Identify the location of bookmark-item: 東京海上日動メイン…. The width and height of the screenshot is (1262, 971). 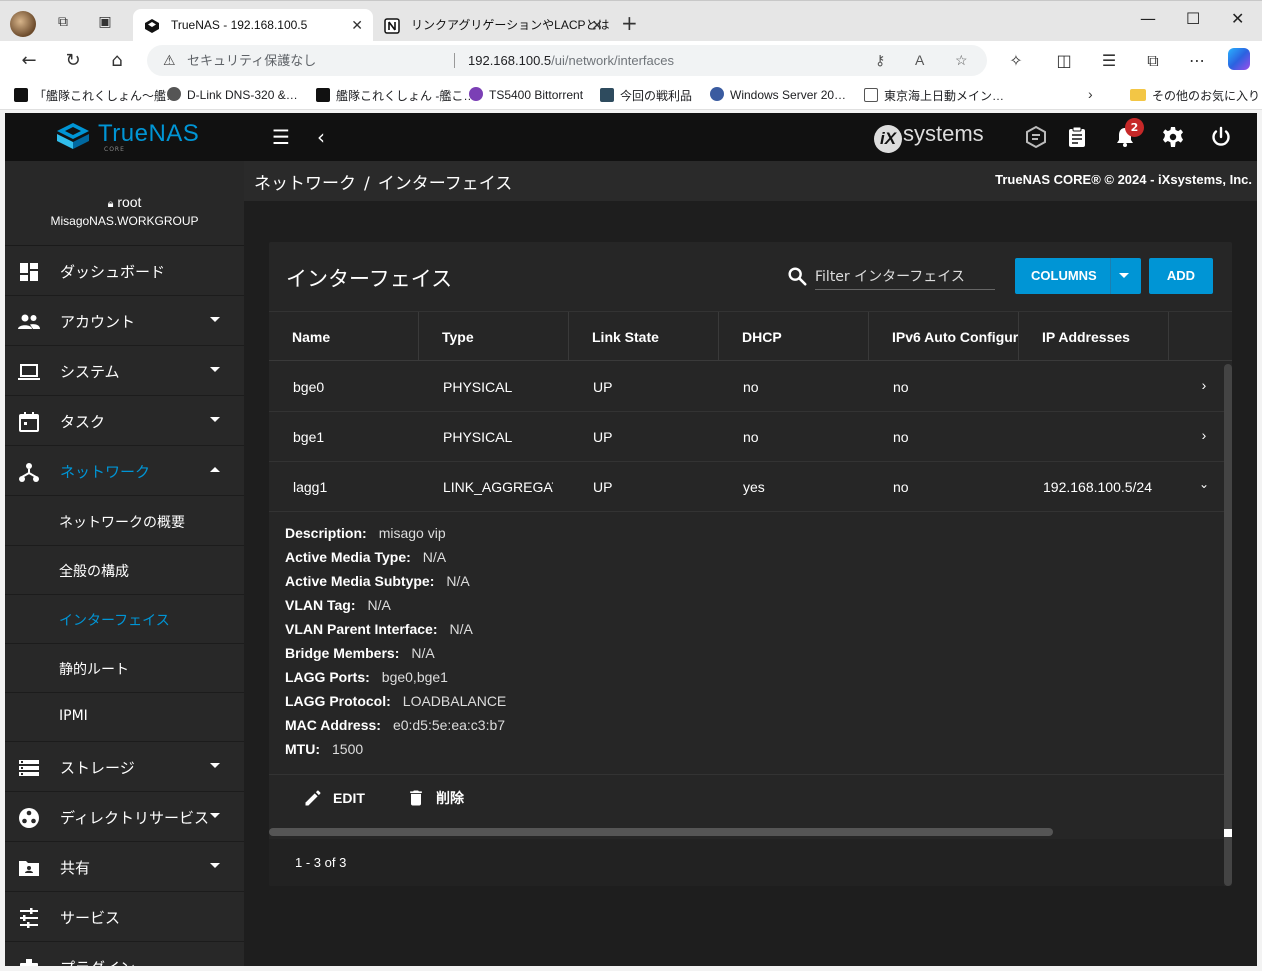
(934, 95).